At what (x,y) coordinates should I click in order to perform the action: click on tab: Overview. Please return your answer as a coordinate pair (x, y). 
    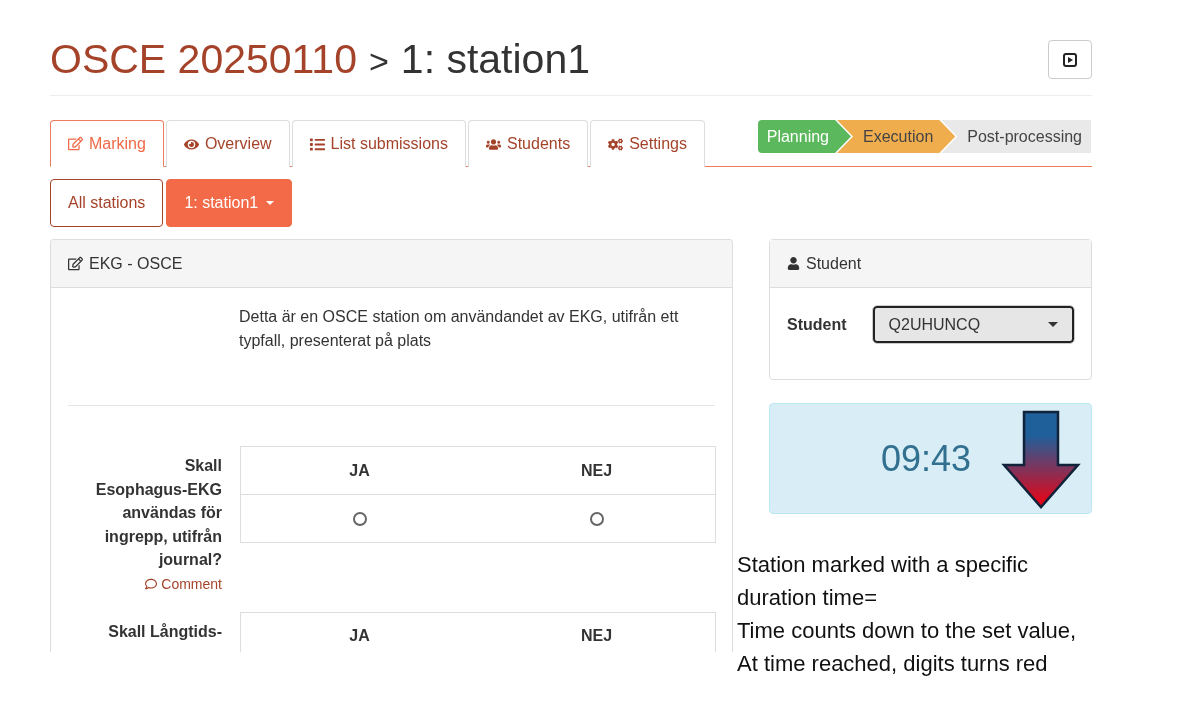
    Looking at the image, I should click on (227, 143).